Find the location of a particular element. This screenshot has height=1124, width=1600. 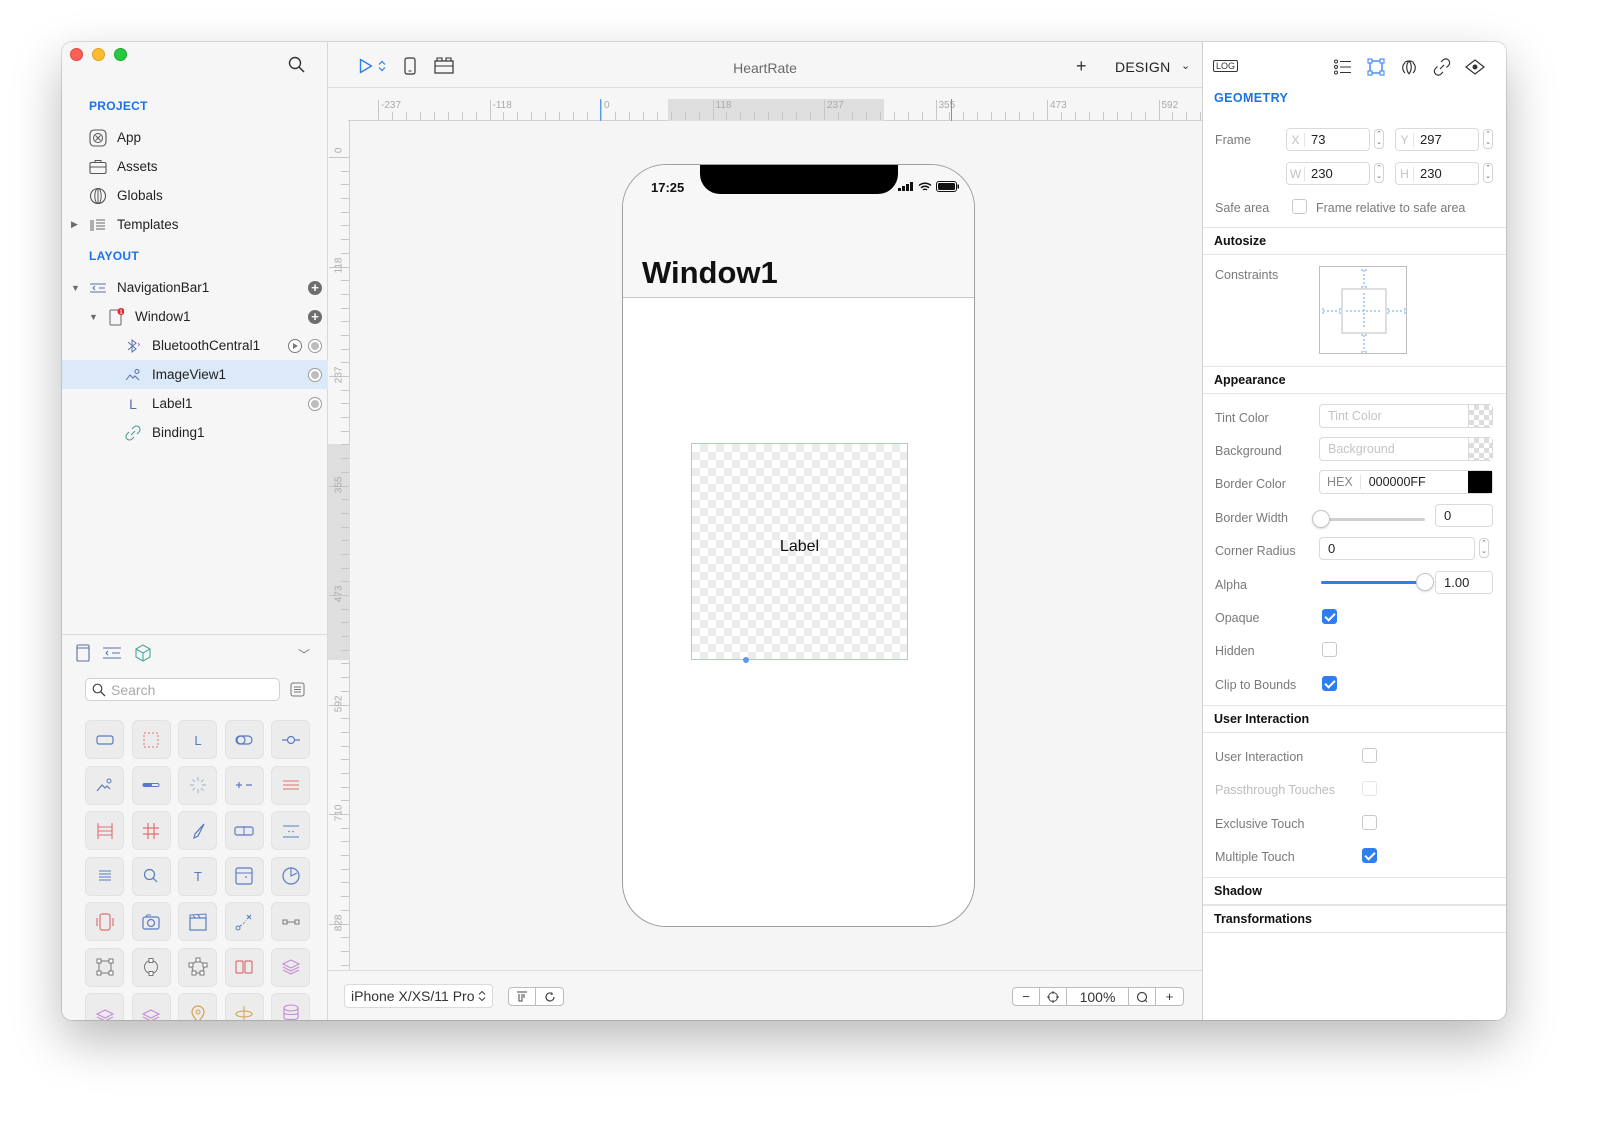

sidebar-item-templates: ▶ Templates is located at coordinates (195, 224).